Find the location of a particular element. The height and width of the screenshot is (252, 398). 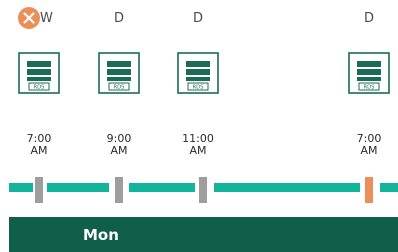

timeline-event-2: D RDS 11:00 AM is located at coordinates (198, 85).